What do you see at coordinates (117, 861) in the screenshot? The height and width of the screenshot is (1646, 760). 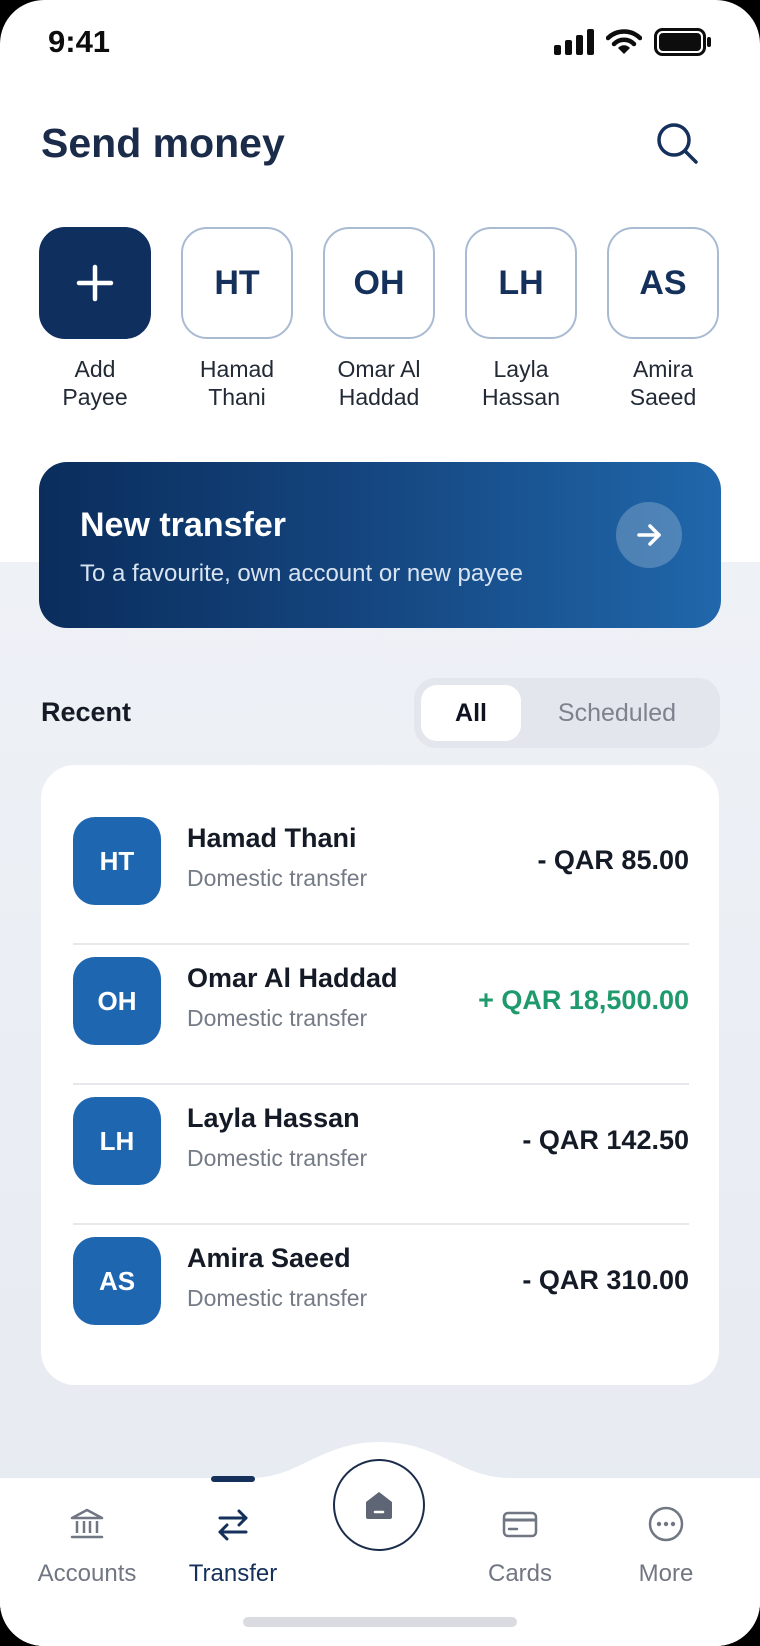 I see `avatar: HT` at bounding box center [117, 861].